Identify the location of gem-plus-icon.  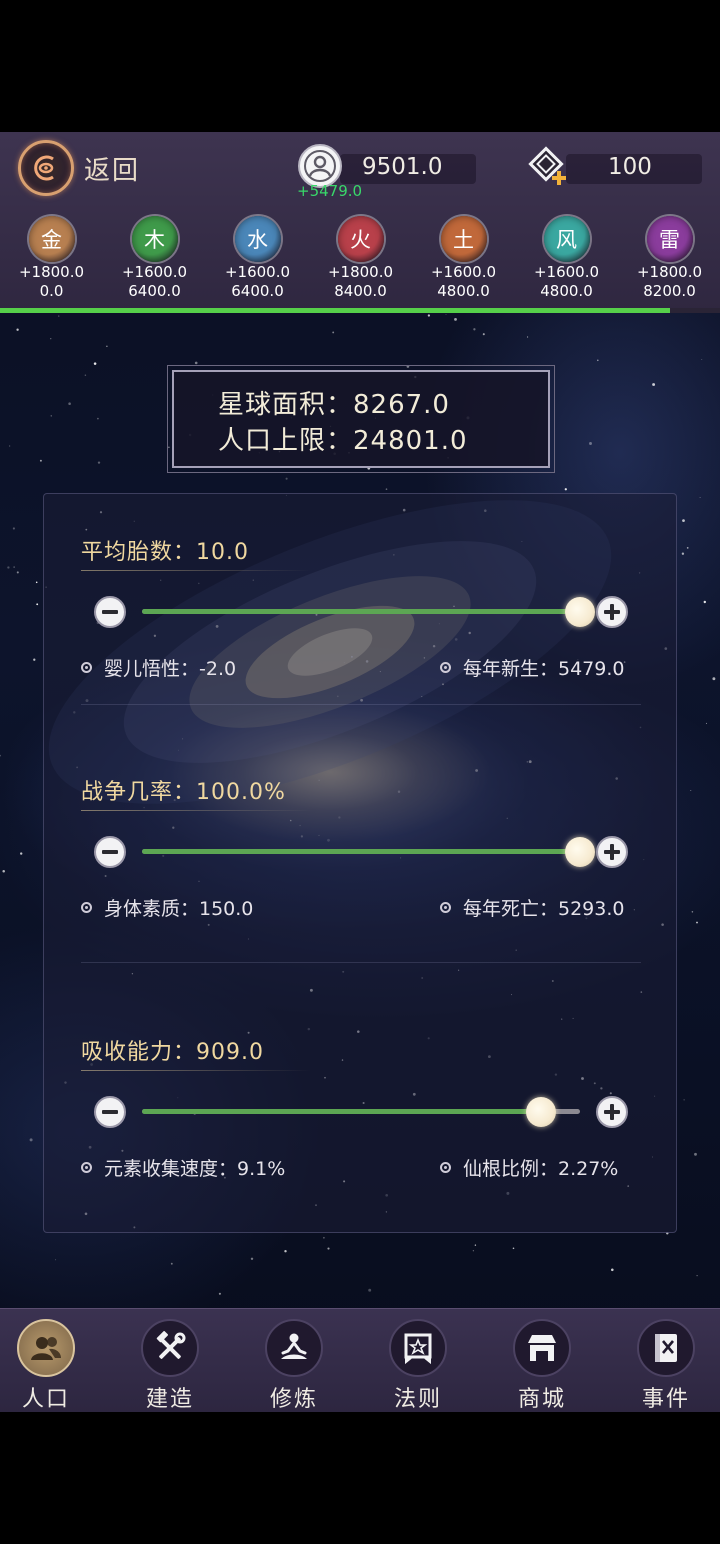
(548, 166).